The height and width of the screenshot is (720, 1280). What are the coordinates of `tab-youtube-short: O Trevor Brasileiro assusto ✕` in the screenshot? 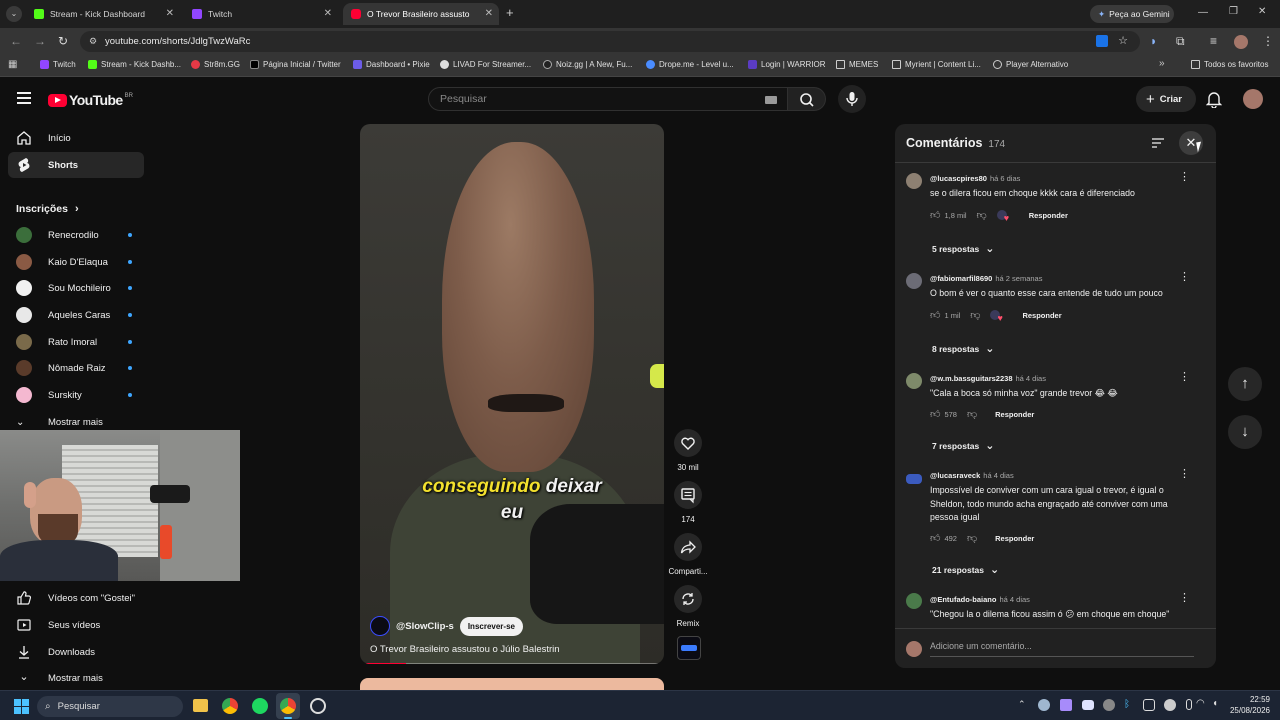 It's located at (421, 14).